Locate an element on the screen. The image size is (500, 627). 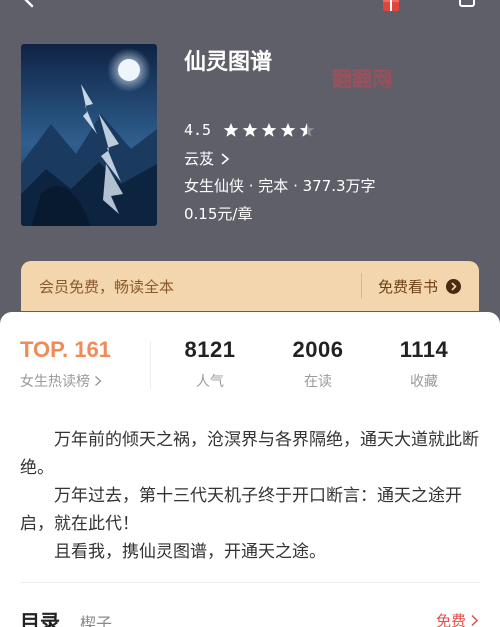
rating-value: 4.5 is located at coordinates (198, 130).